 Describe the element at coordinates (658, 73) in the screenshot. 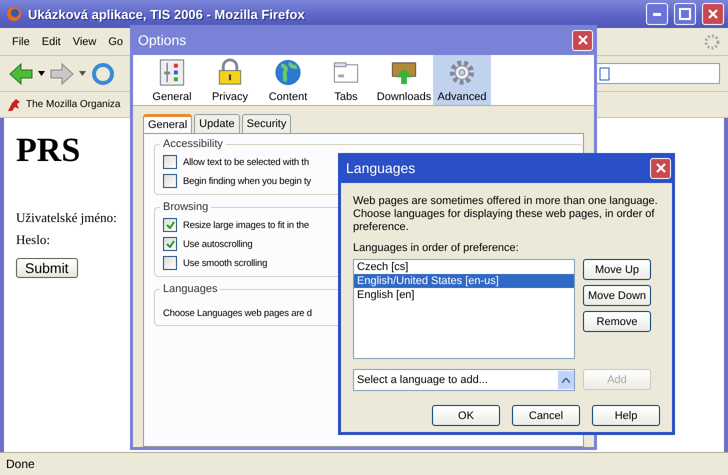

I see `address-field` at that location.